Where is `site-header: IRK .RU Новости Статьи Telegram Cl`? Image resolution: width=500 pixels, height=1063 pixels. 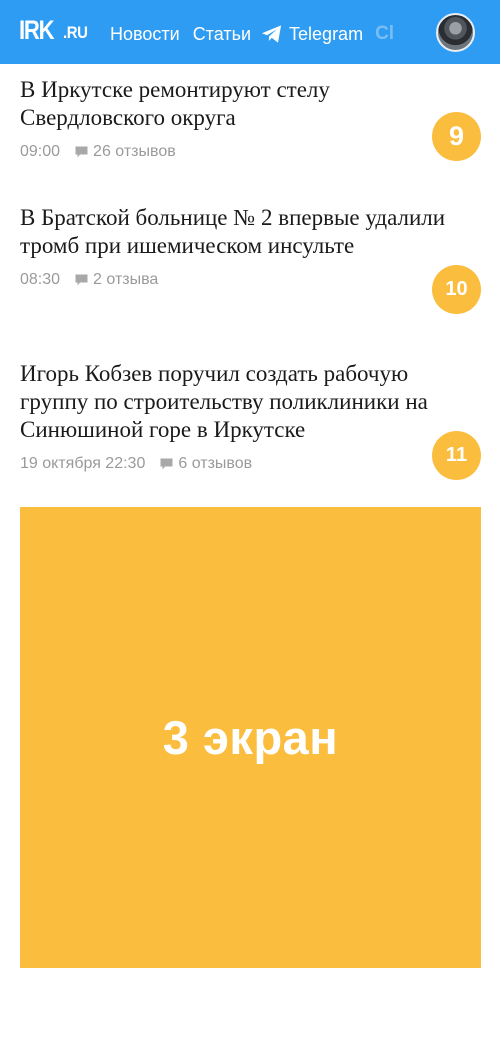 site-header: IRK .RU Новости Статьи Telegram Cl is located at coordinates (250, 32).